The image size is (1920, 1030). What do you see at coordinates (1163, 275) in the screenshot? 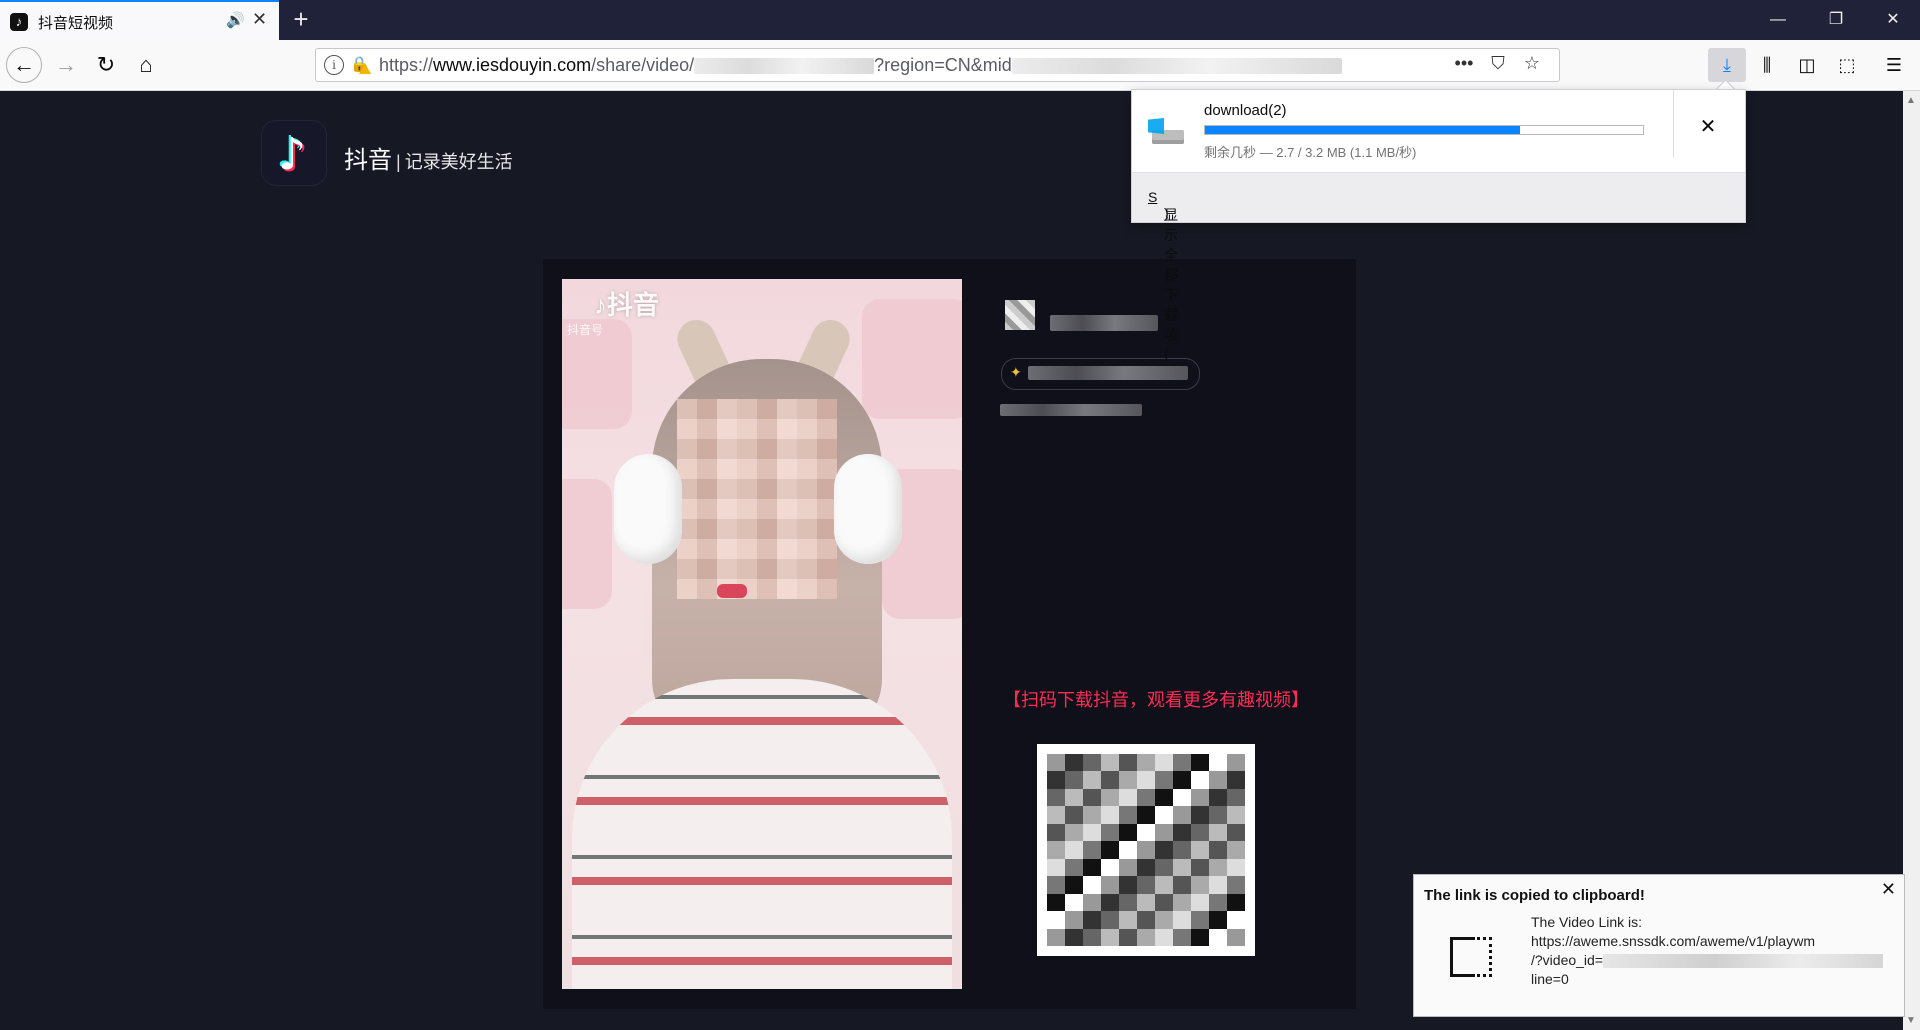
I see `show-all-downloads-label: 显示全部下载项(S)` at bounding box center [1163, 275].